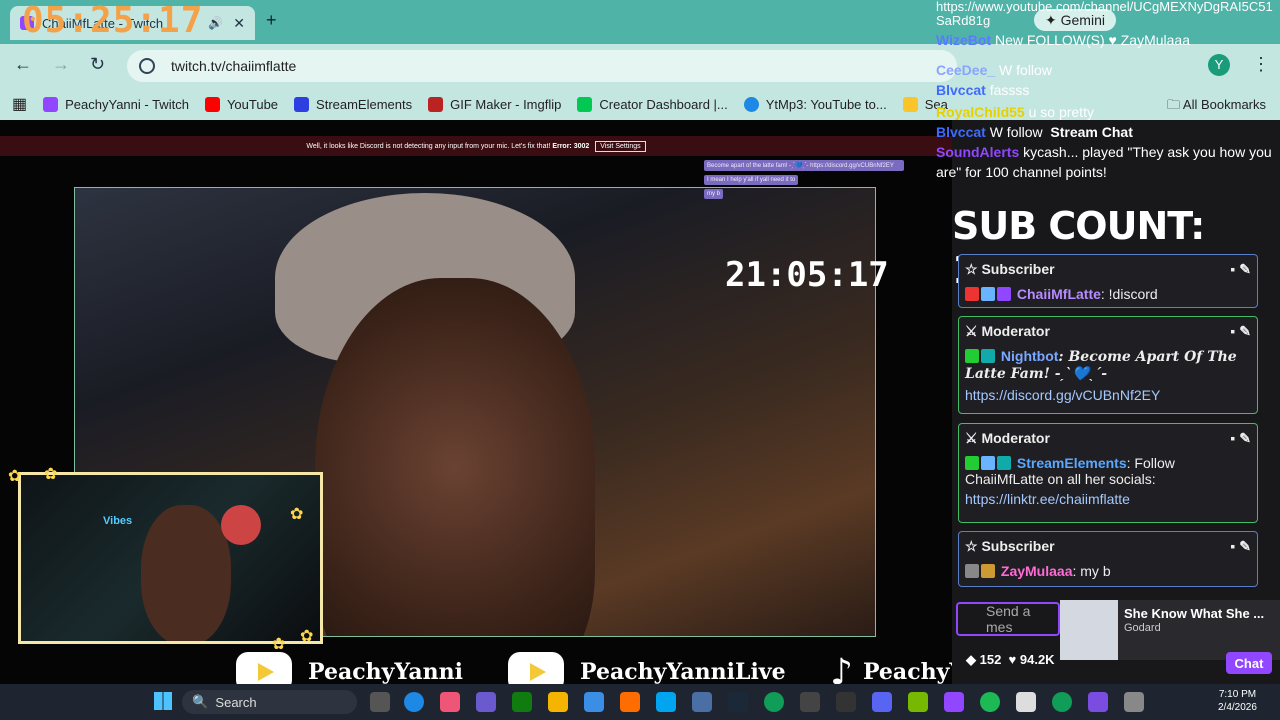 The height and width of the screenshot is (720, 1280). Describe the element at coordinates (97, 64) in the screenshot. I see `reload-button: ↻` at that location.